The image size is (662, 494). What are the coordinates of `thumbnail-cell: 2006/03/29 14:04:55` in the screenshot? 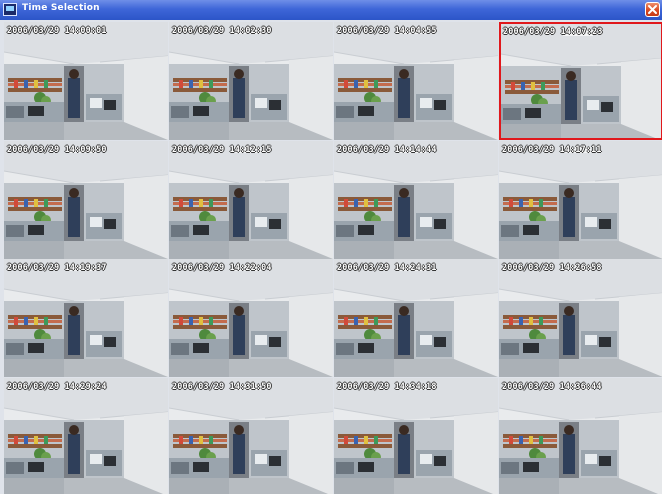 It's located at (416, 81).